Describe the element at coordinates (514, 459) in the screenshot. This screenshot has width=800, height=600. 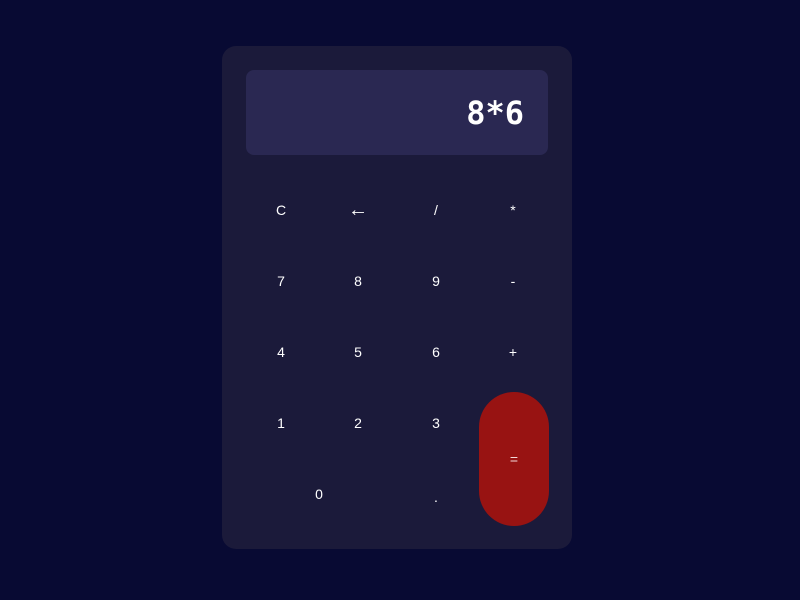
I see `equals-button: =` at that location.